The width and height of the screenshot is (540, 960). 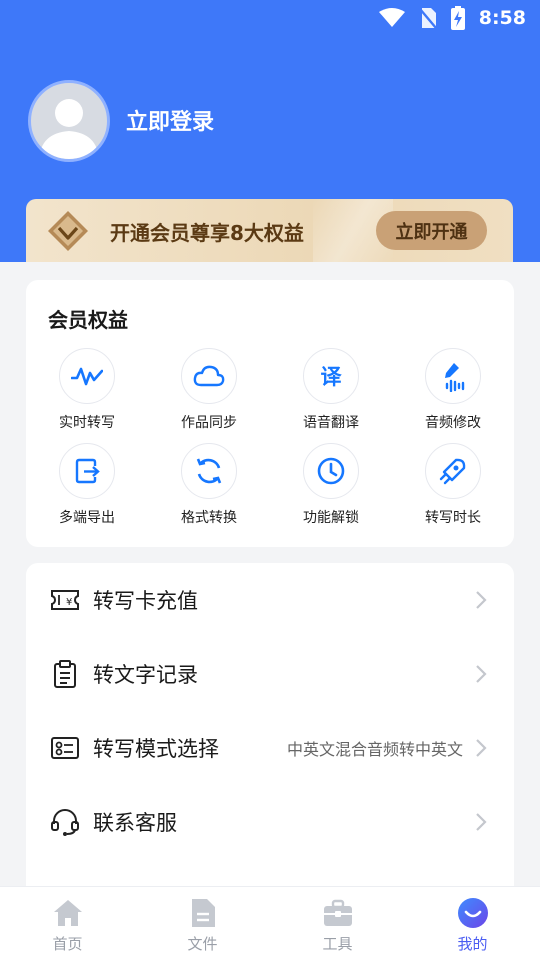 I want to click on audio-edit-icon, so click(x=455, y=377).